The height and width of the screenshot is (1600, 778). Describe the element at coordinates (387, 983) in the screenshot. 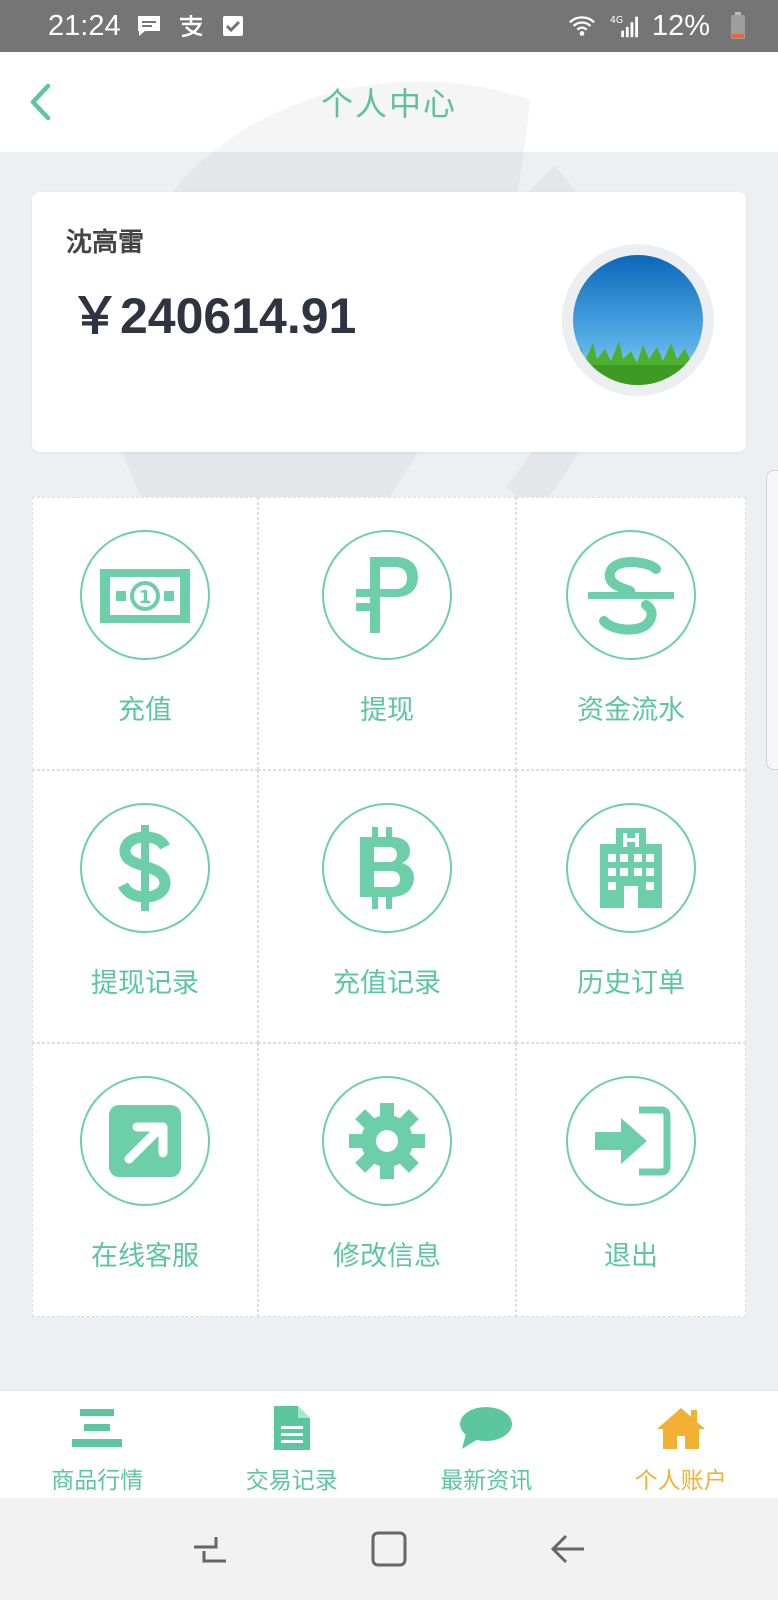

I see `menu-label: 充值记录` at that location.